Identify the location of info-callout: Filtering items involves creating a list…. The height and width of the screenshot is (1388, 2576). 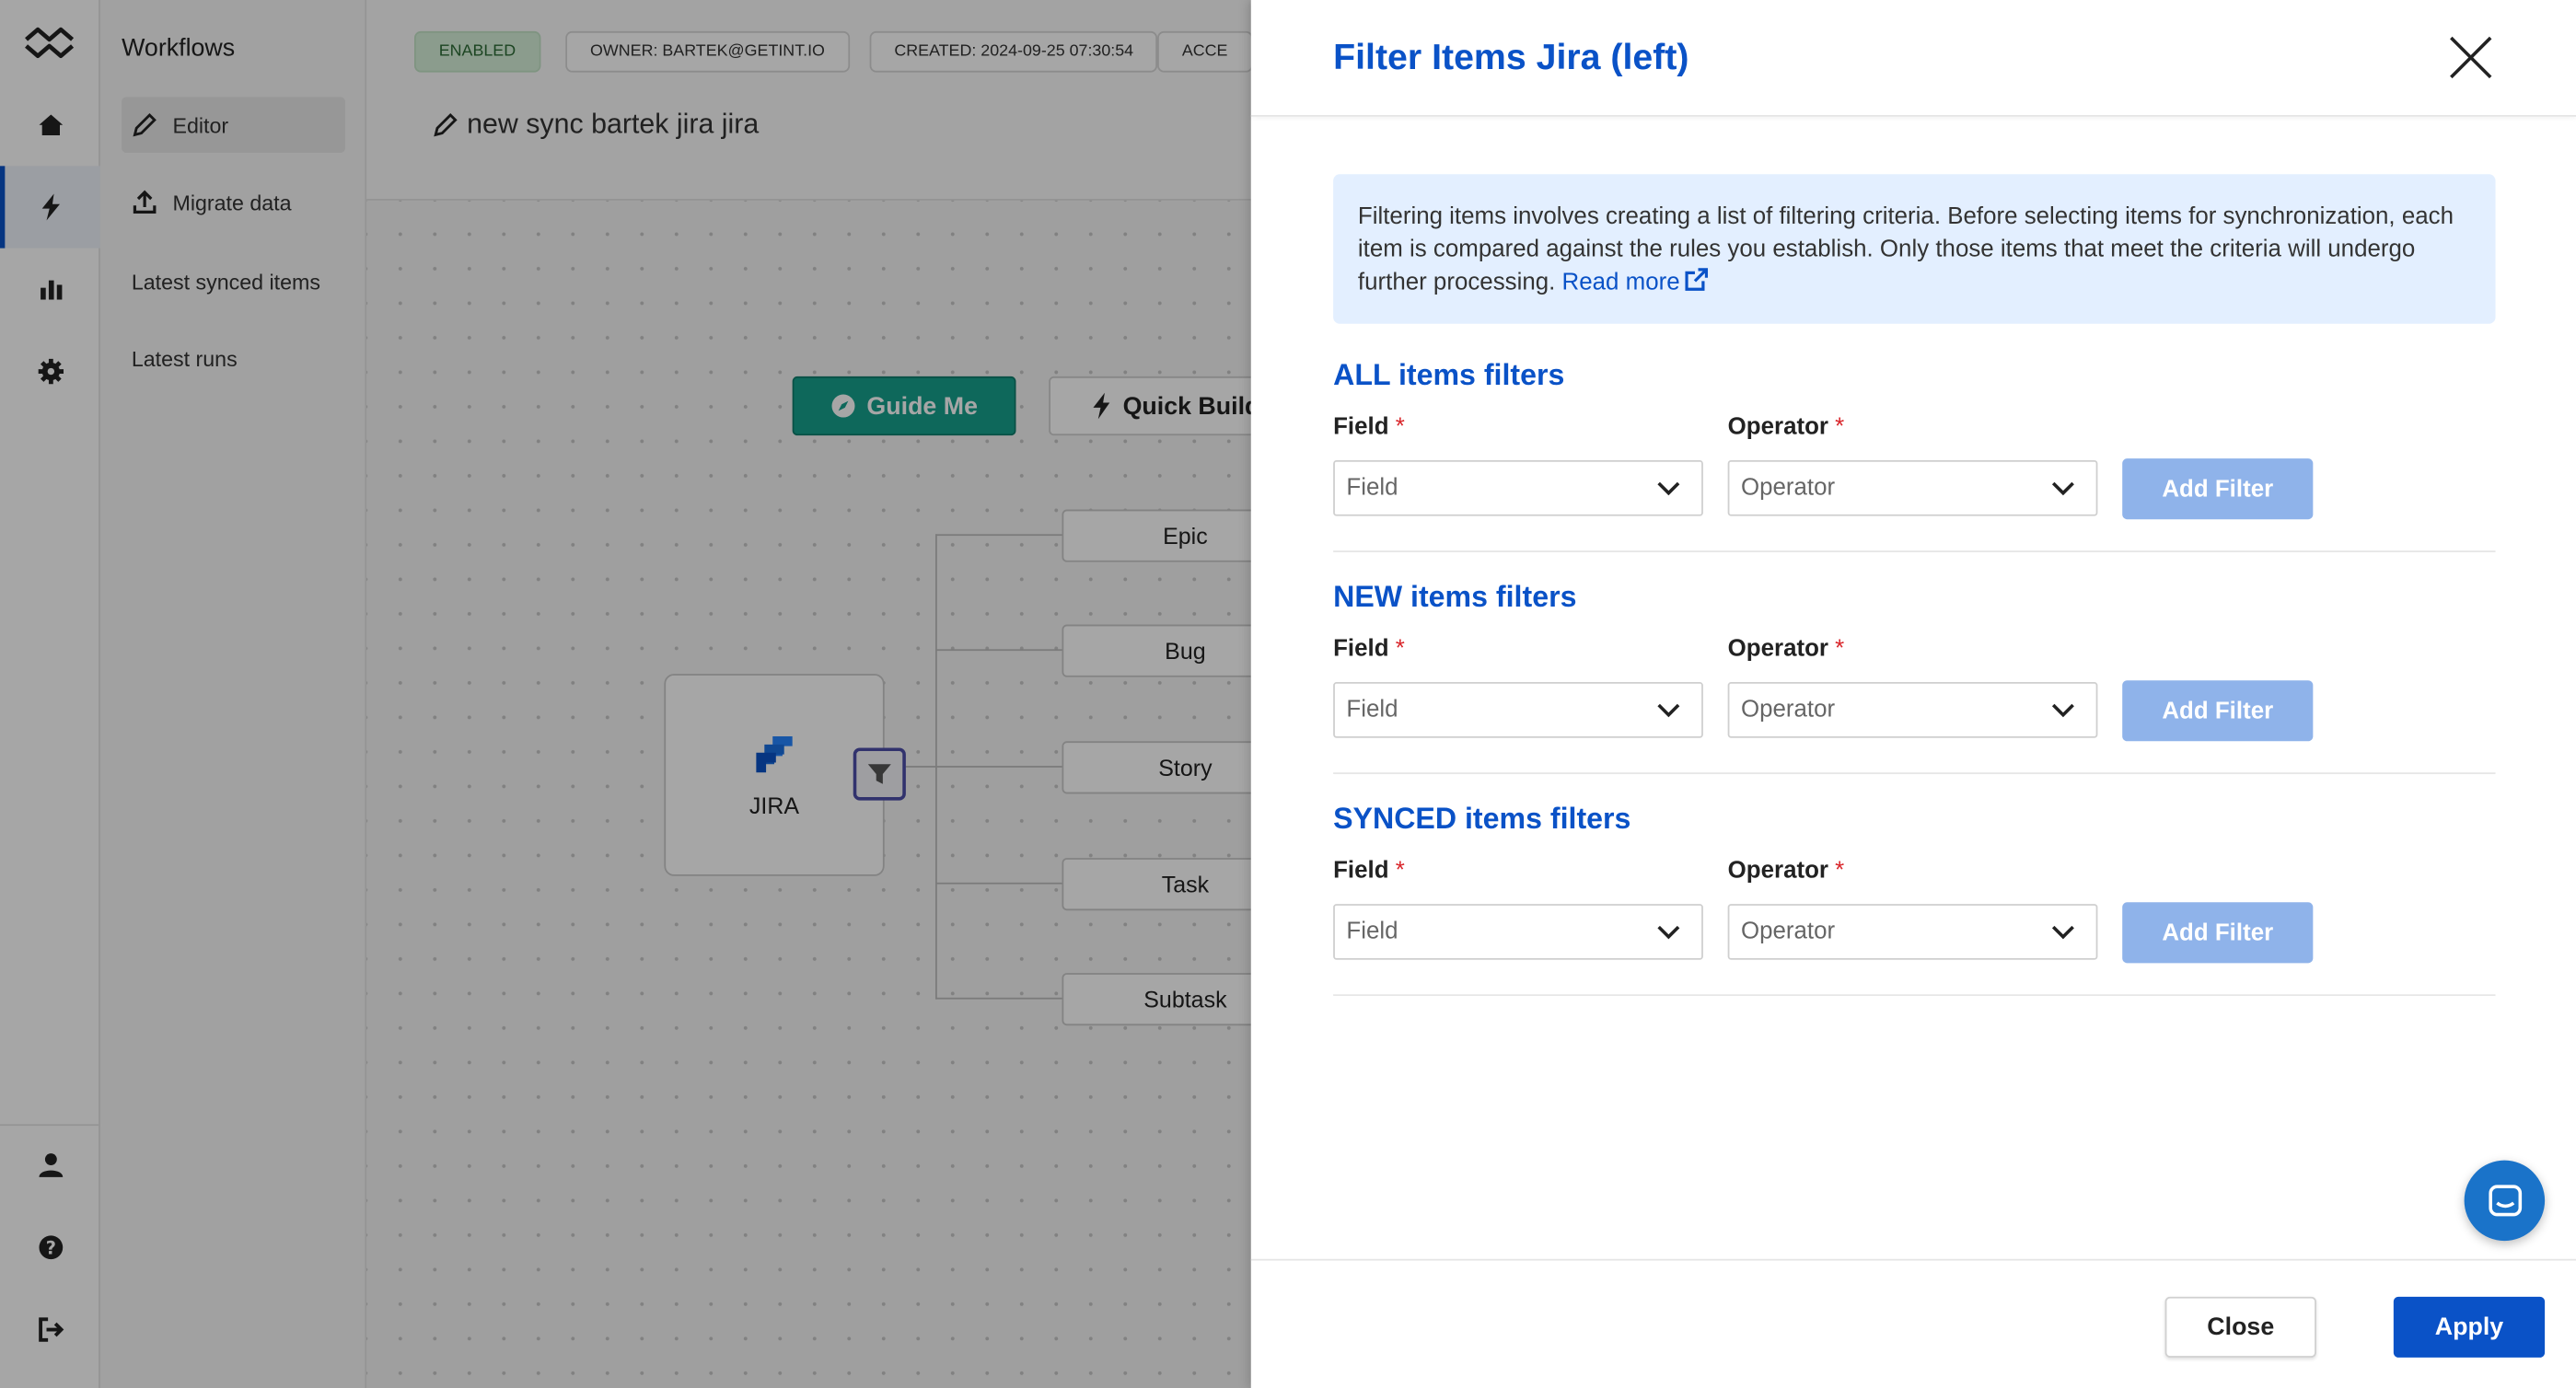
(1914, 249).